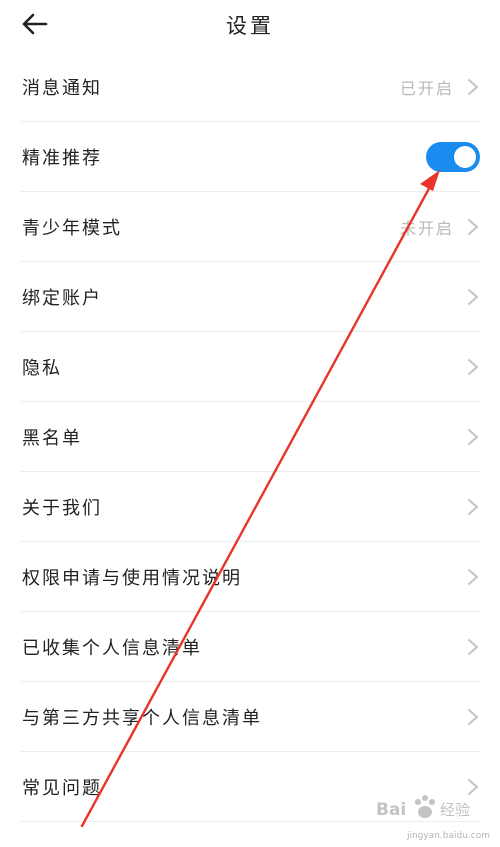 This screenshot has width=500, height=847. What do you see at coordinates (62, 158) in the screenshot?
I see `row-label: 精准推荐` at bounding box center [62, 158].